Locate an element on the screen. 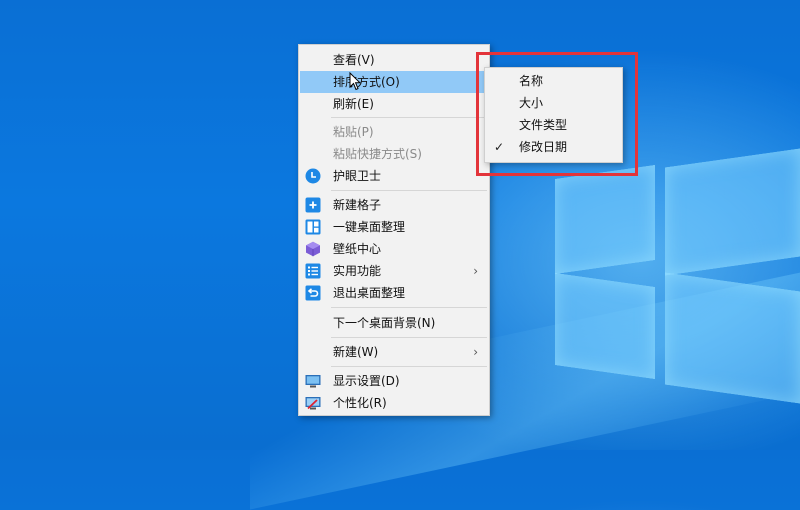  menu-item-paste-shortcut: 粘贴快捷方式(S) is located at coordinates (394, 154).